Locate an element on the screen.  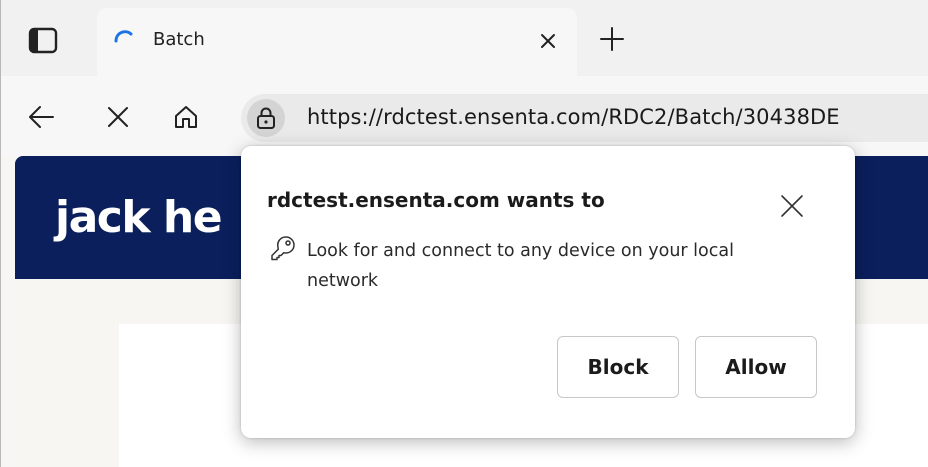
tab-close-button is located at coordinates (548, 41).